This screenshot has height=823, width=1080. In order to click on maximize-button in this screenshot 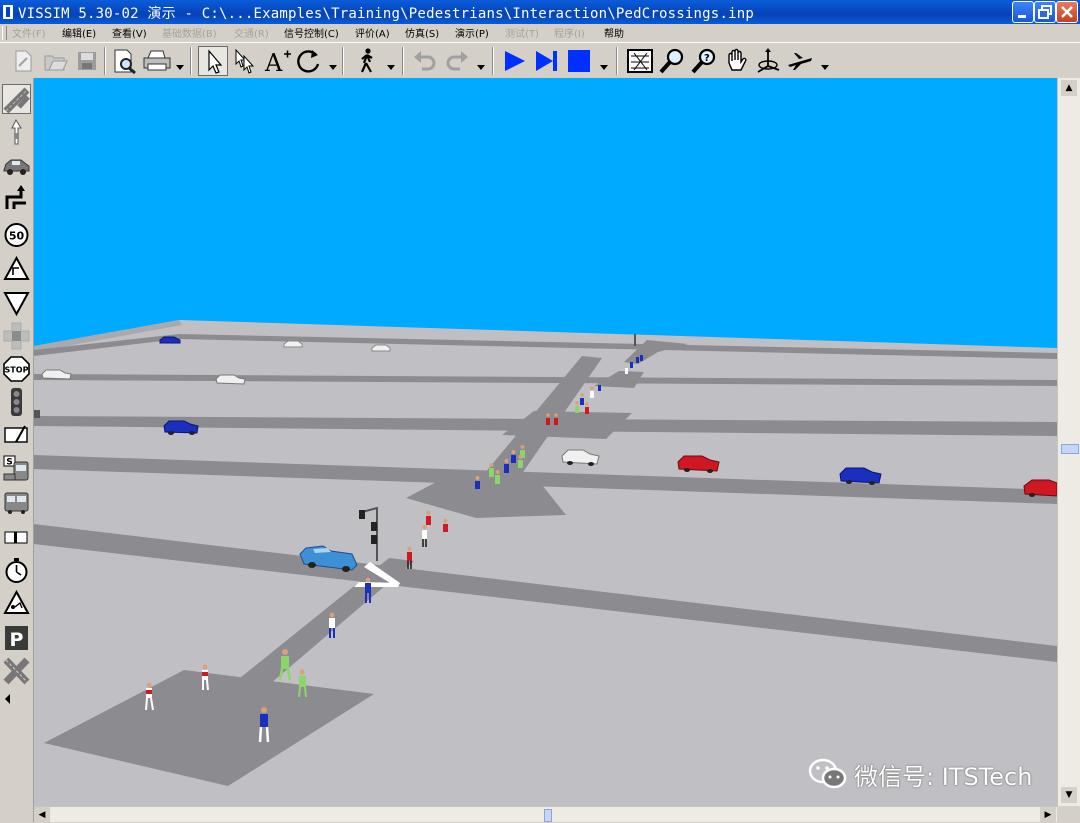, I will do `click(1045, 12)`.